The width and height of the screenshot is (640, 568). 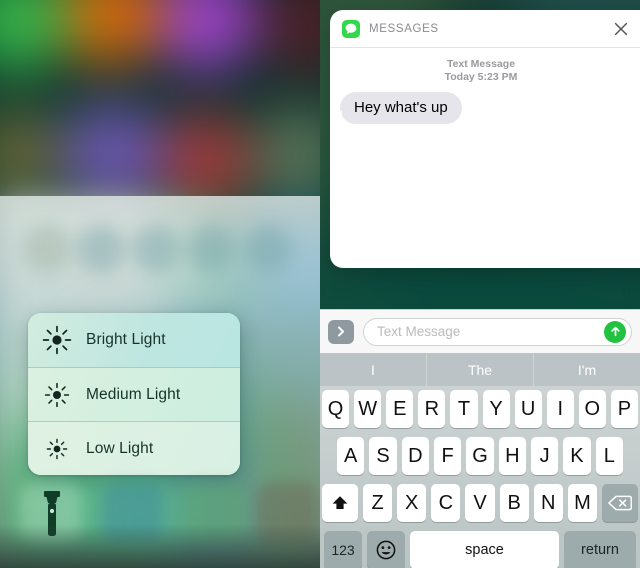 I want to click on prediction-2: The, so click(x=479, y=369).